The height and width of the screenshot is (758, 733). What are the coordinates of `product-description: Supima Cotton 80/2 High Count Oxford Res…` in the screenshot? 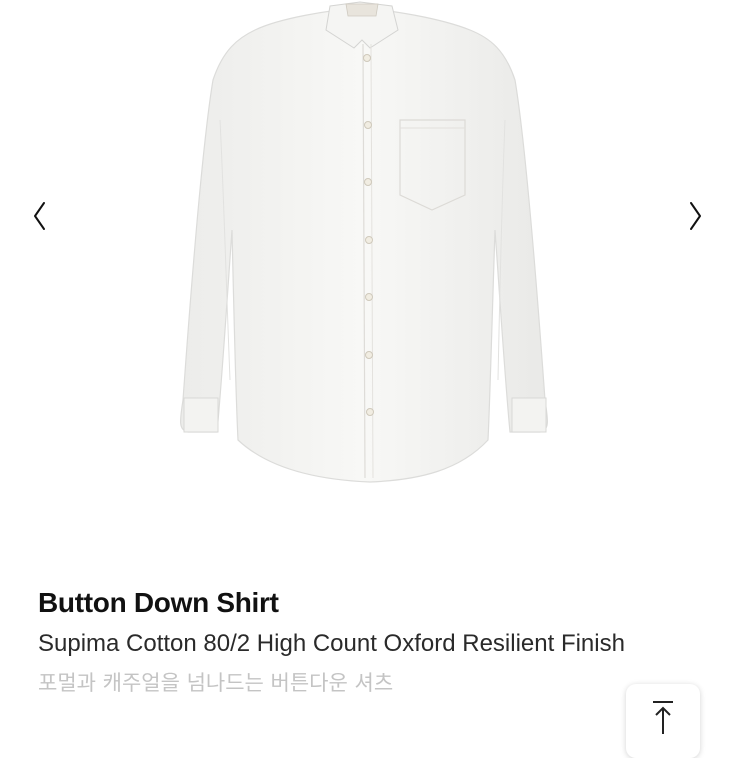 It's located at (331, 643).